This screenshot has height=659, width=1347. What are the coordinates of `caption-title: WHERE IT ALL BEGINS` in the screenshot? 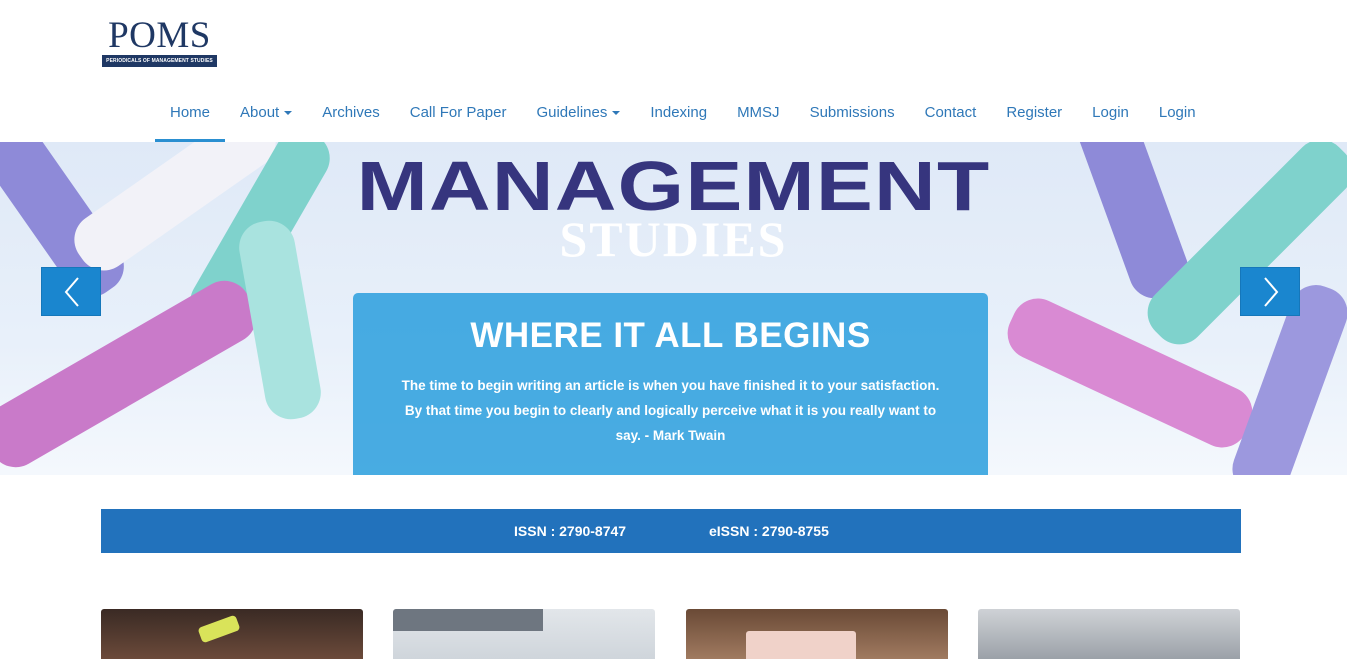 It's located at (670, 335).